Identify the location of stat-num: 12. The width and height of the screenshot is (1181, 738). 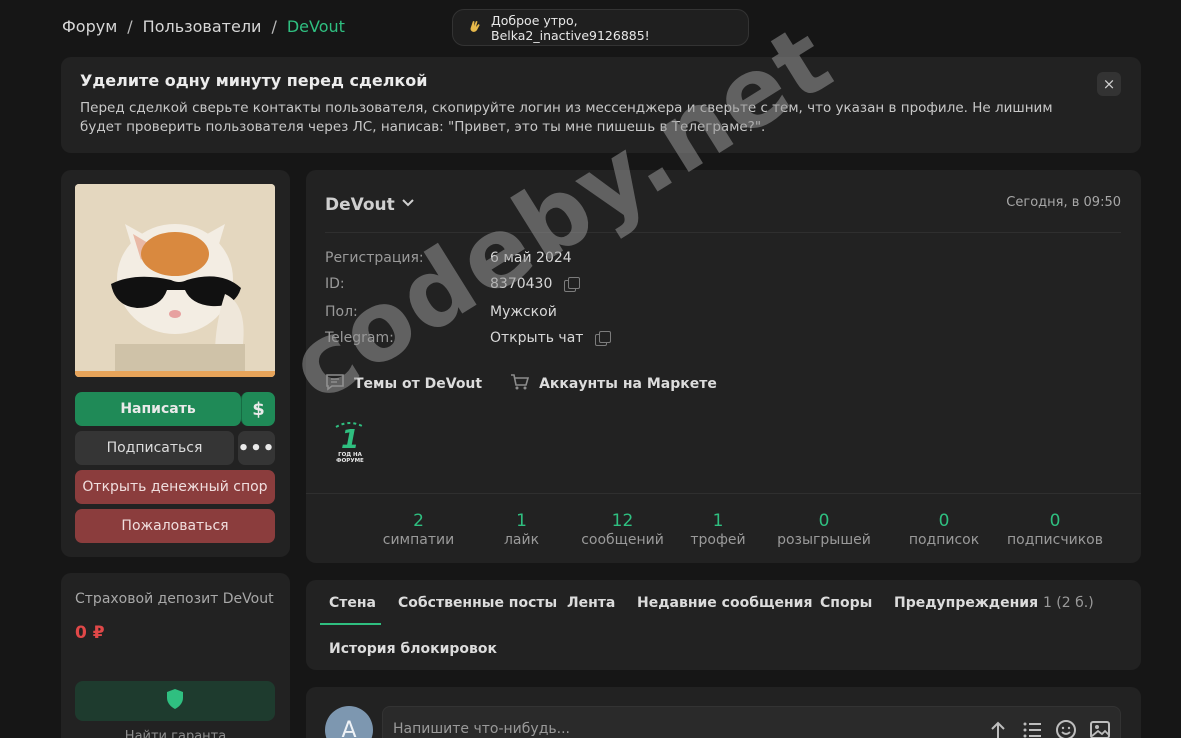
(622, 521).